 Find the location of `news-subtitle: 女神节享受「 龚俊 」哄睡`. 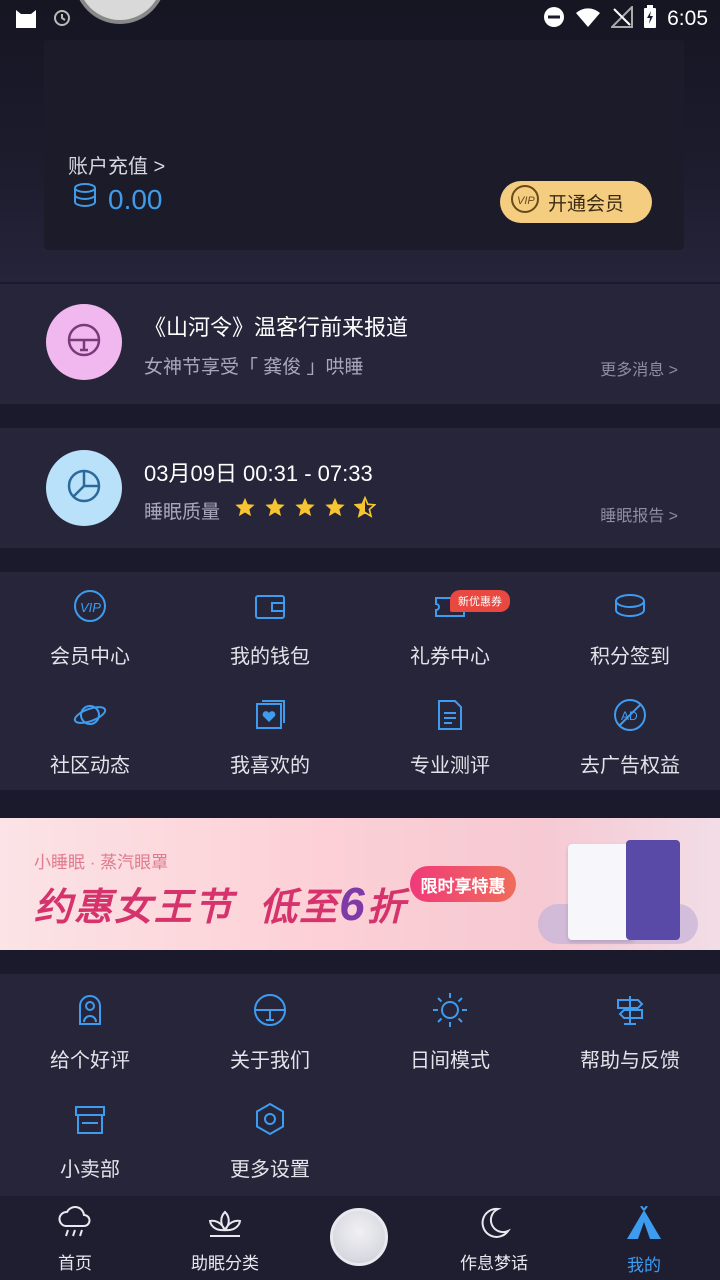

news-subtitle: 女神节享受「 龚俊 」哄睡 is located at coordinates (254, 367).